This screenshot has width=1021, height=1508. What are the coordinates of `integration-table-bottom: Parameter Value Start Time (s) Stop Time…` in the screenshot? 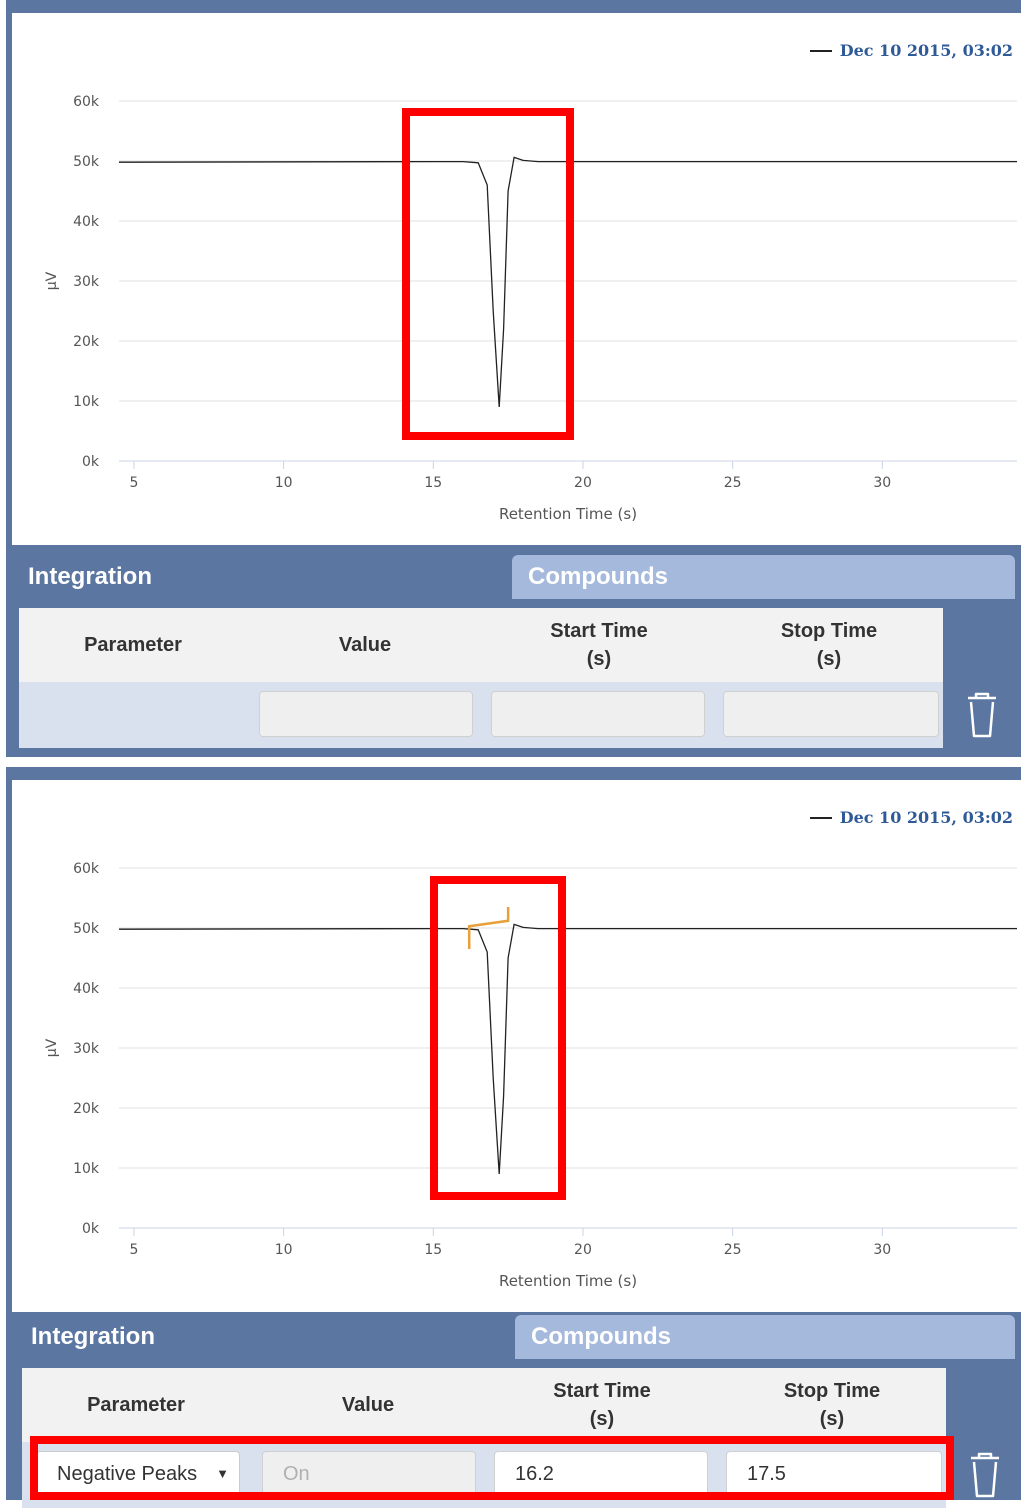 It's located at (484, 1438).